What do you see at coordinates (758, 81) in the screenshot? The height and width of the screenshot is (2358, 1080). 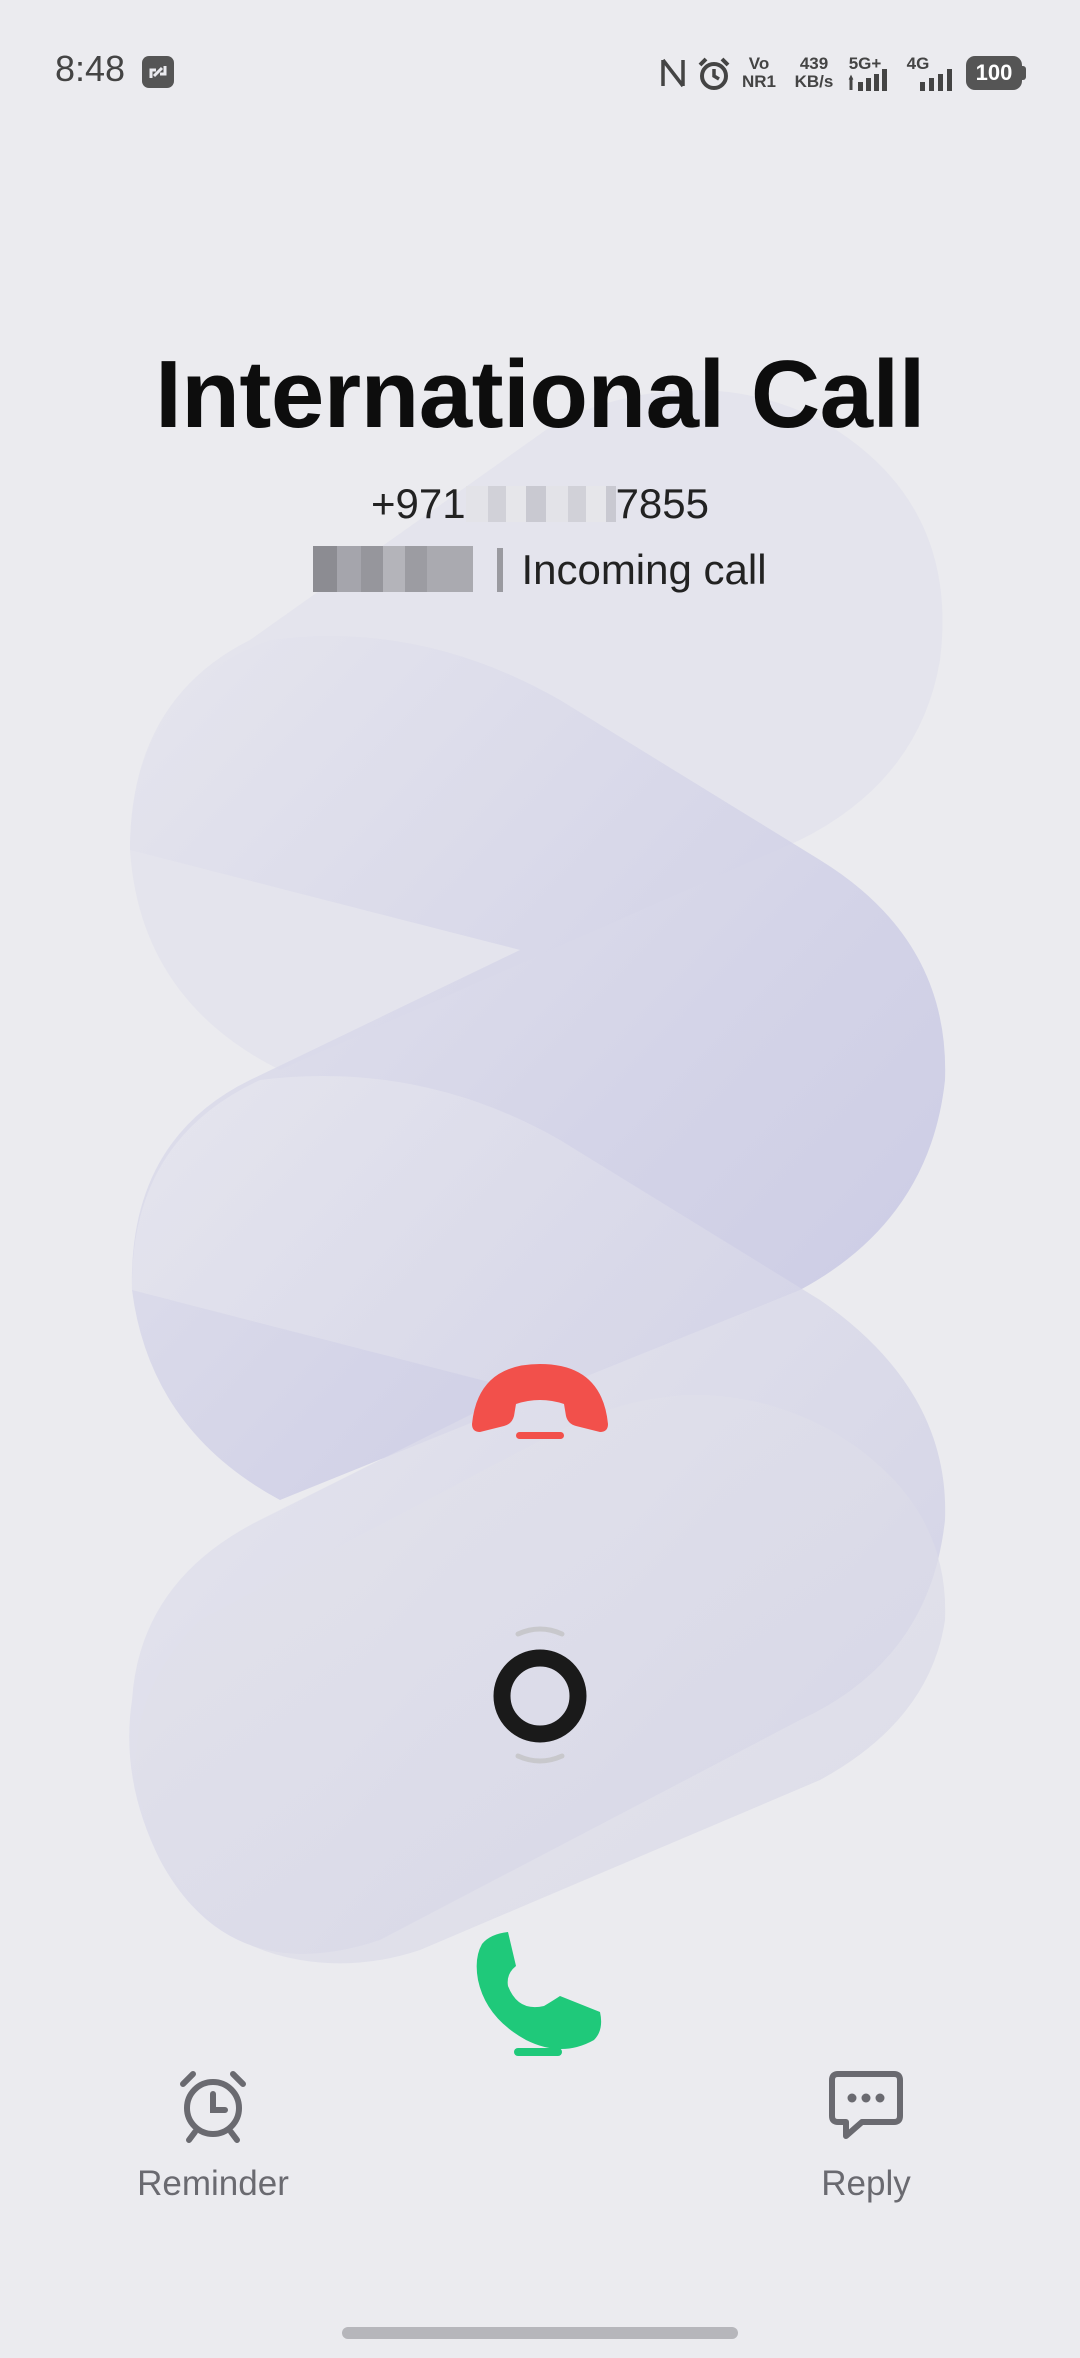 I see `nr-label: NR1` at bounding box center [758, 81].